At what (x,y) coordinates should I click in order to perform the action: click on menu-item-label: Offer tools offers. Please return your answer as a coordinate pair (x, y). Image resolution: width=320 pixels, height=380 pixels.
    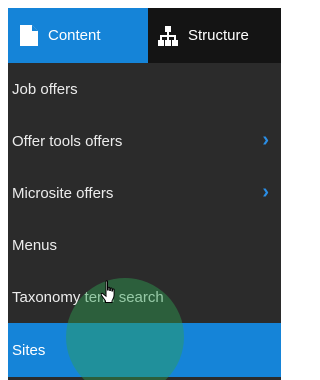
    Looking at the image, I should click on (67, 141).